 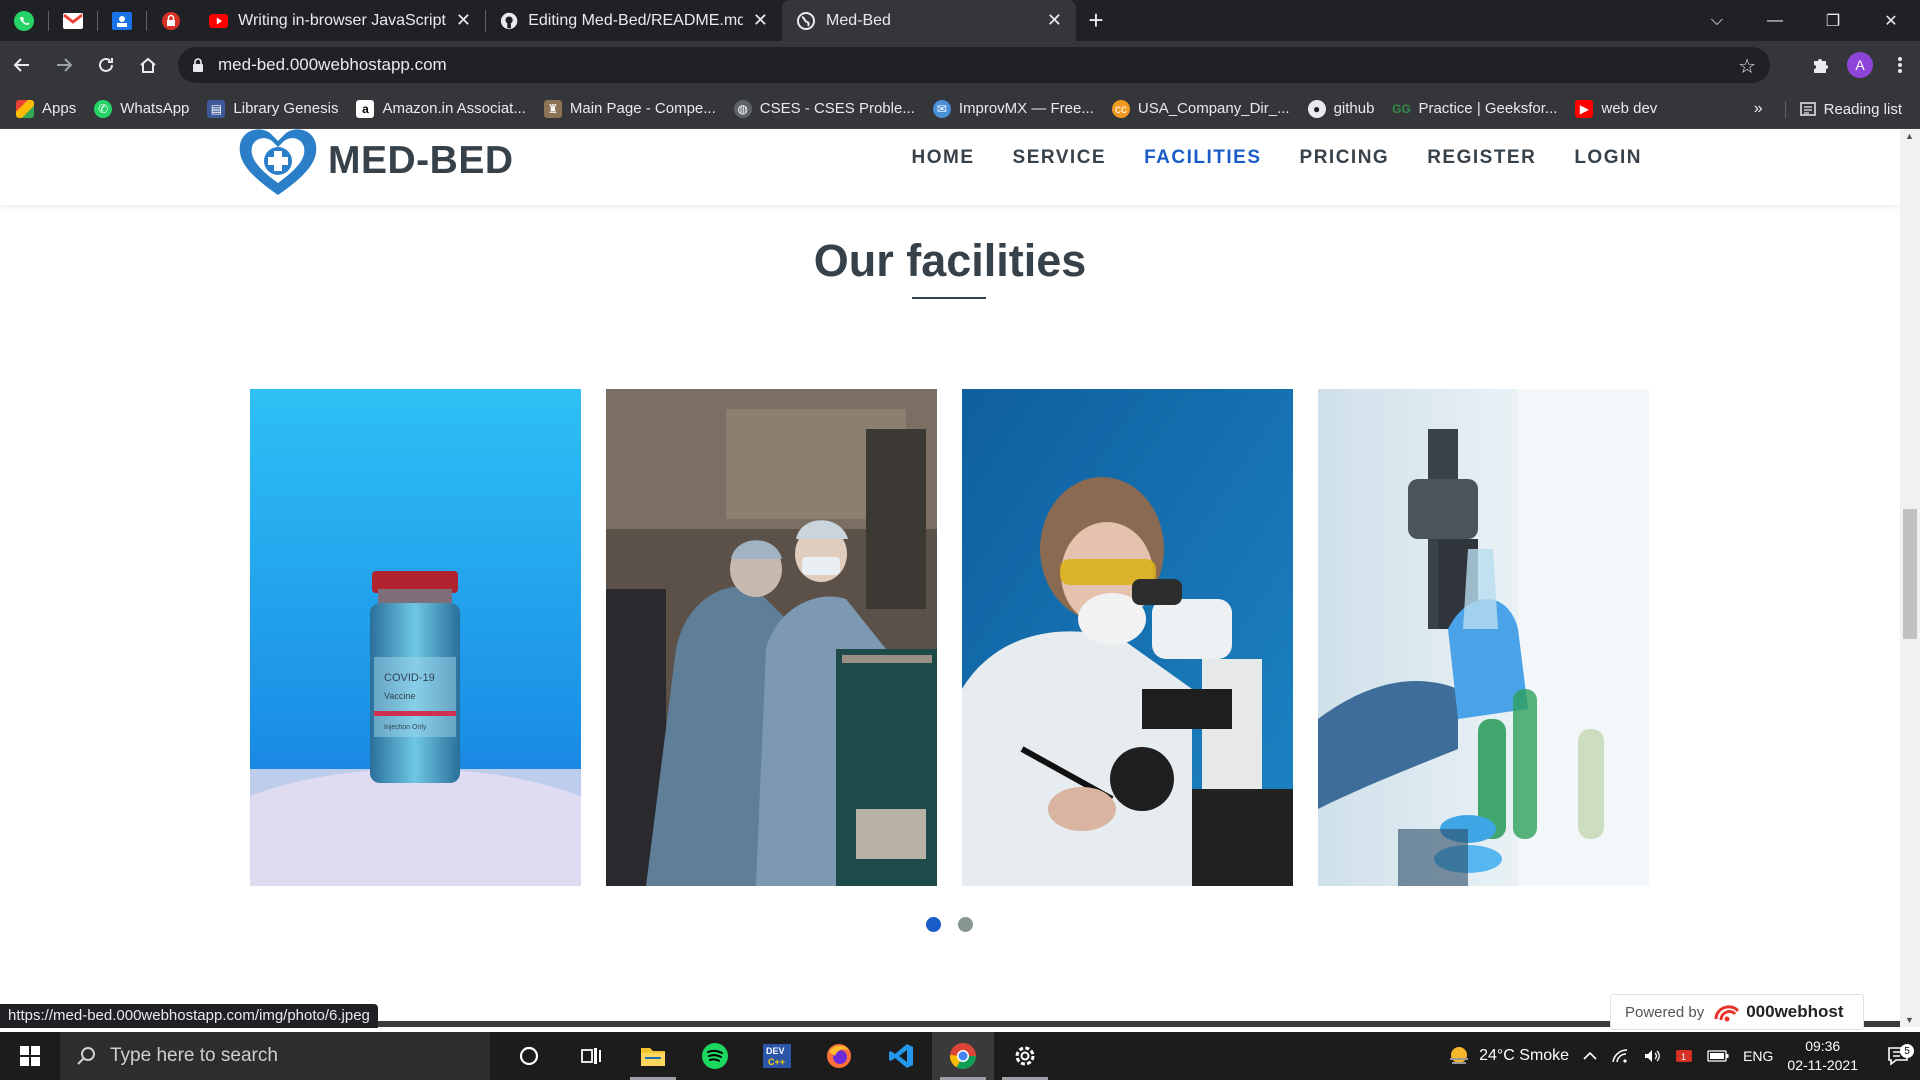 I want to click on nav-login: LOGIN, so click(x=1608, y=158).